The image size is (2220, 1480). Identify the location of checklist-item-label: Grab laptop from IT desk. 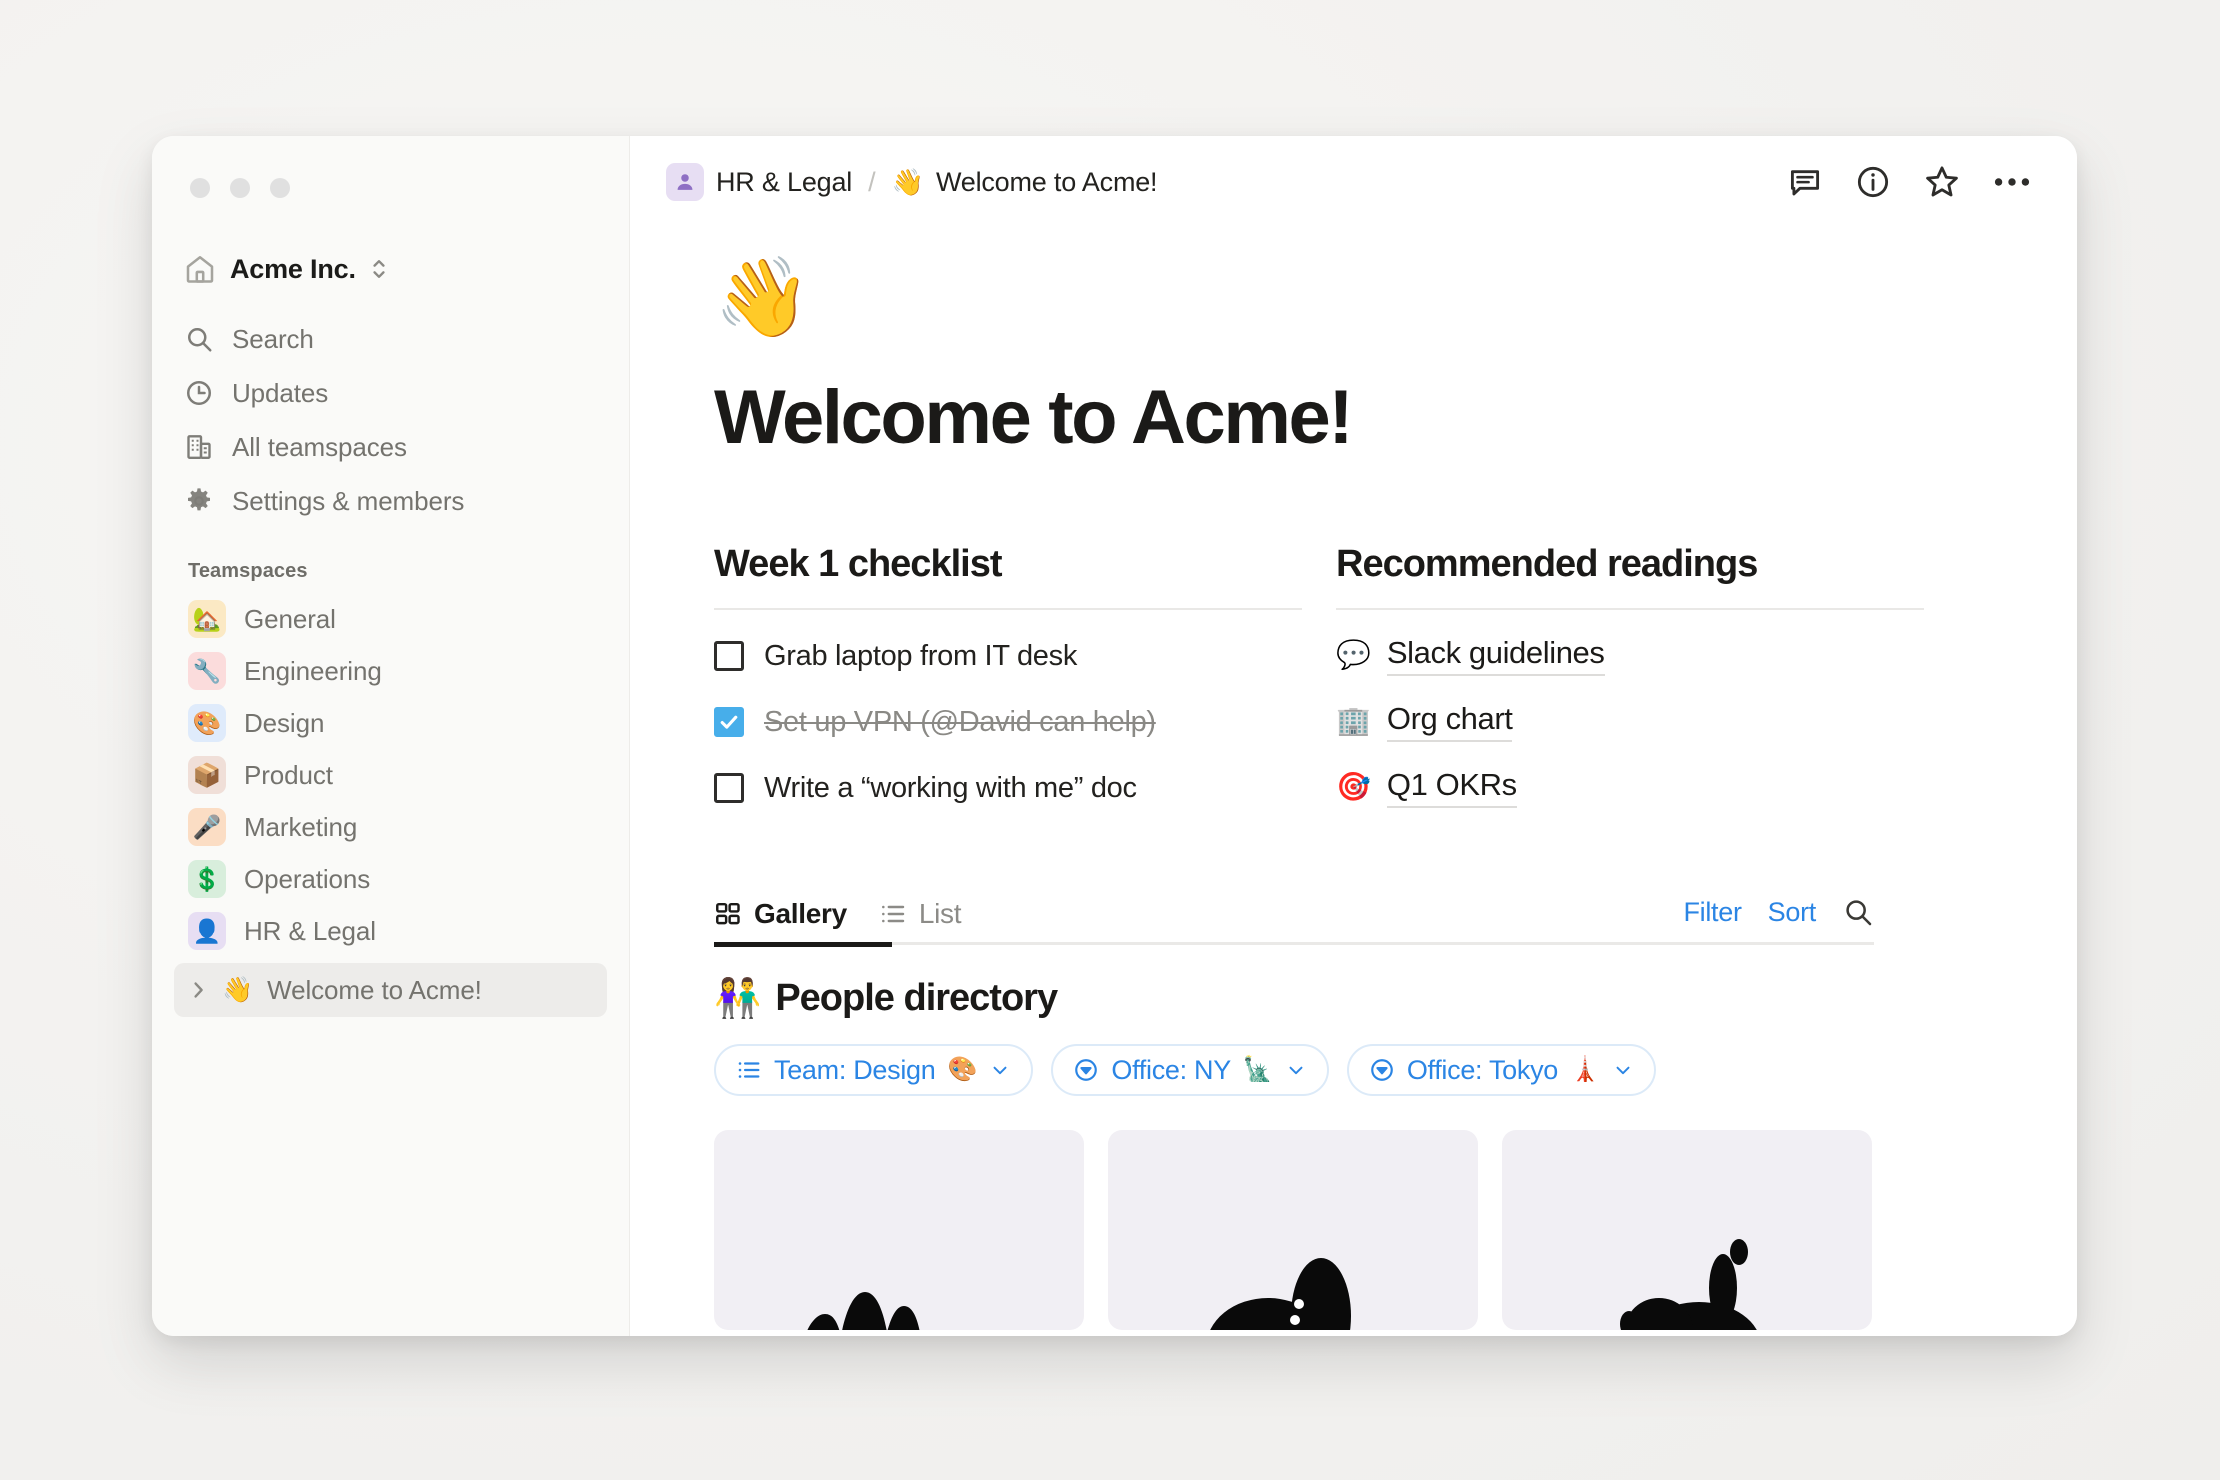
(921, 655).